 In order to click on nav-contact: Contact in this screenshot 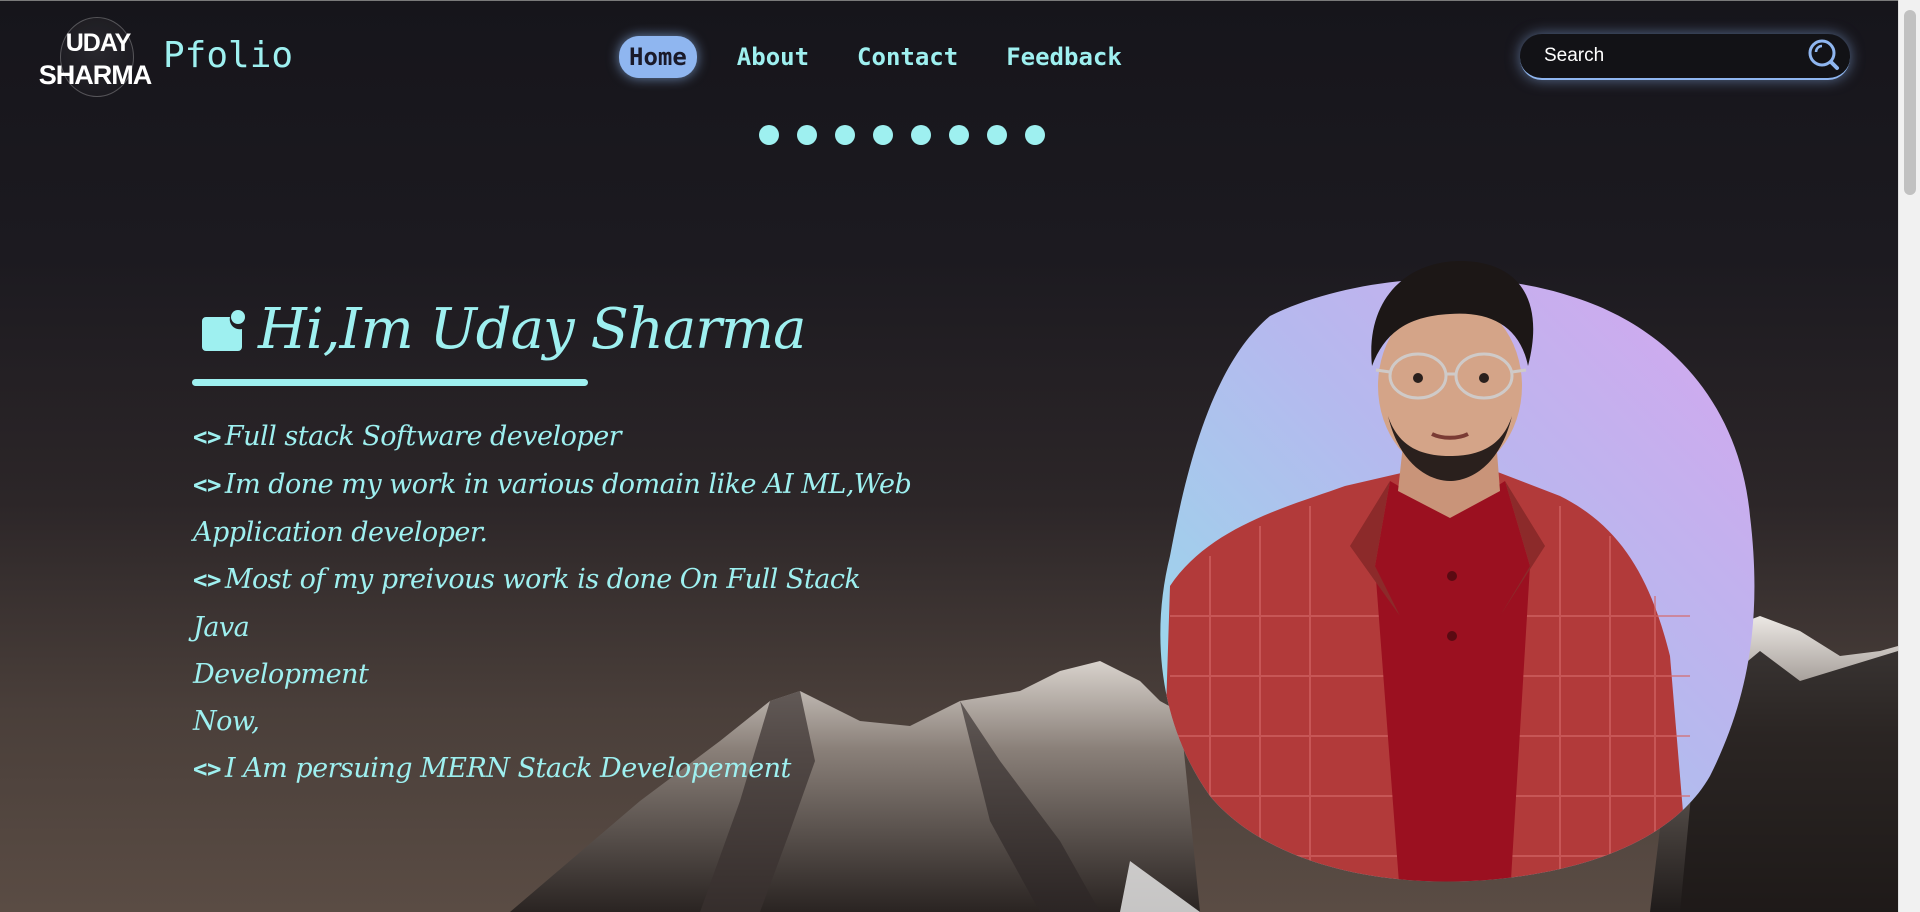, I will do `click(907, 57)`.